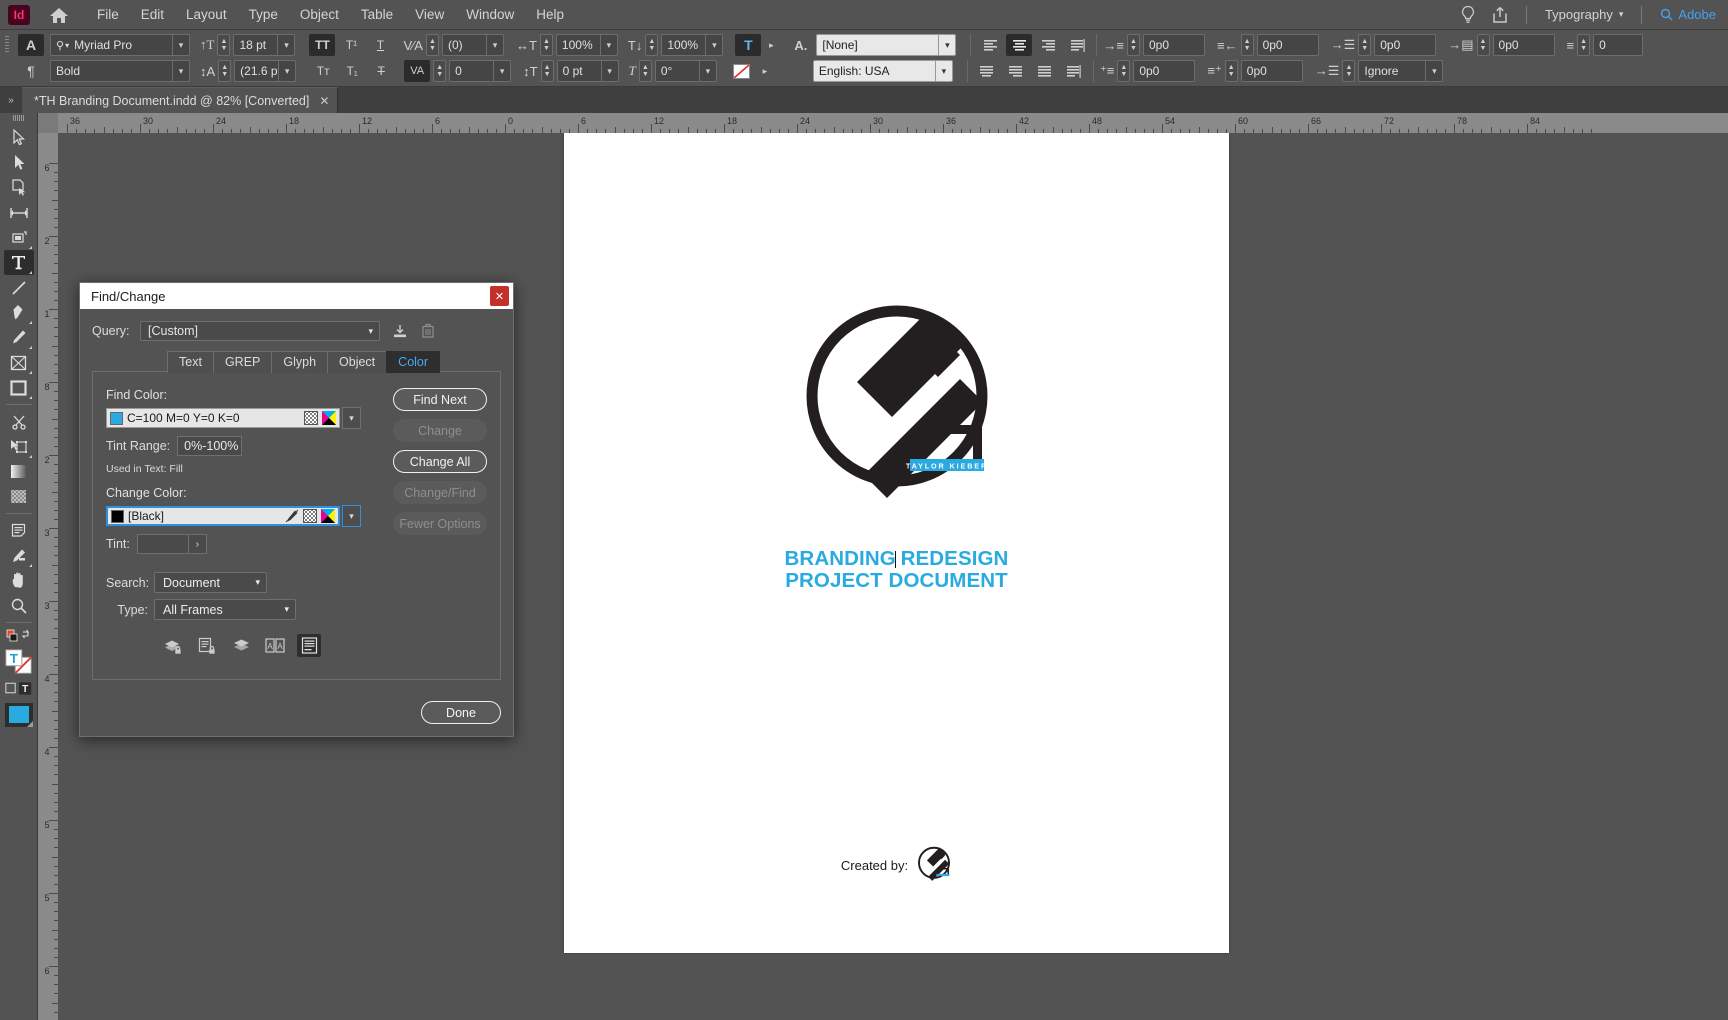  Describe the element at coordinates (1349, 71) in the screenshot. I see `space-after-stepper: ▲ ▼` at that location.